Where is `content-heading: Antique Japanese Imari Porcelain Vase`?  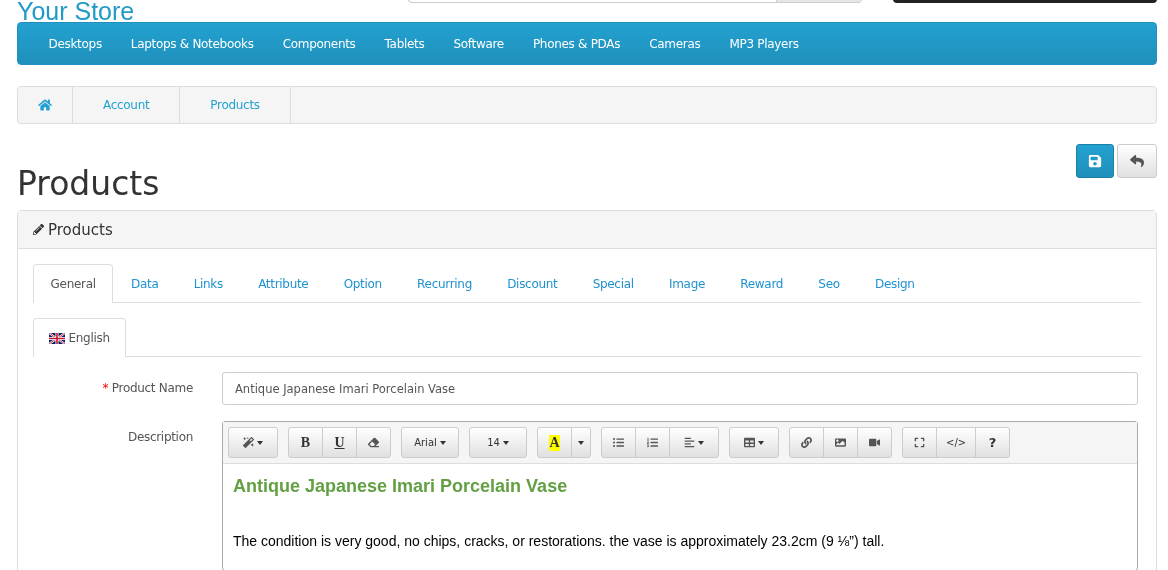 content-heading: Antique Japanese Imari Porcelain Vase is located at coordinates (401, 486).